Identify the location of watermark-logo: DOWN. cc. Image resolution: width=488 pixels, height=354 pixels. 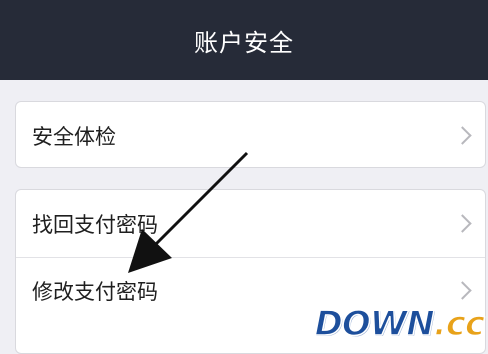
(400, 324).